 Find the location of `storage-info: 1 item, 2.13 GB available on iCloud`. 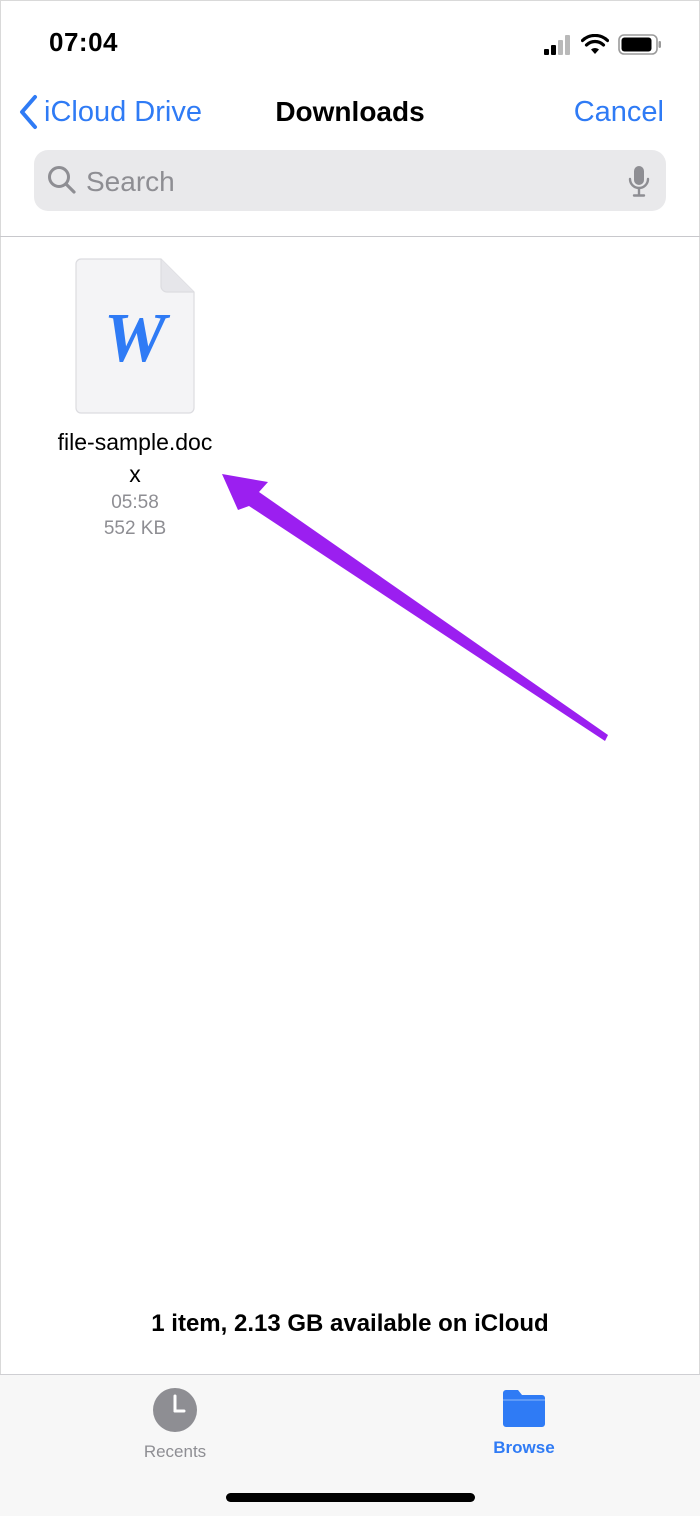

storage-info: 1 item, 2.13 GB available on iCloud is located at coordinates (350, 1323).